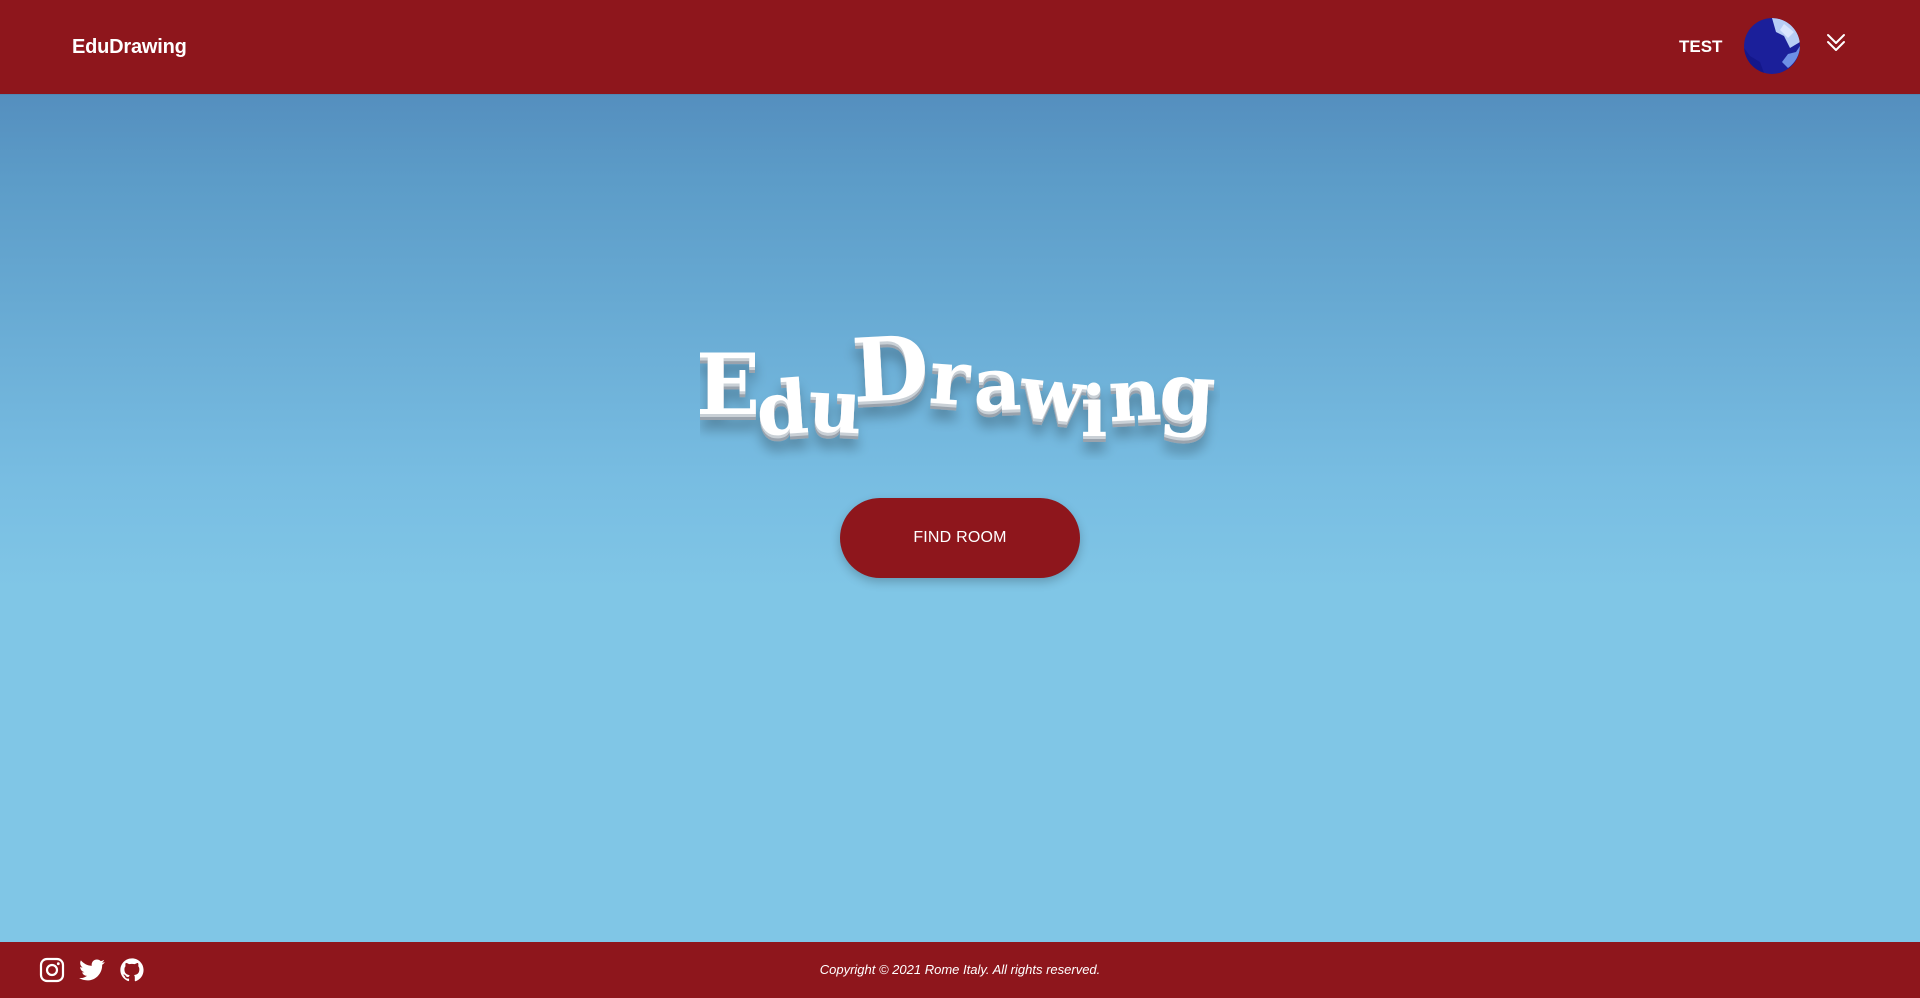  What do you see at coordinates (1836, 43) in the screenshot?
I see `menu-toggle-chevron-icon` at bounding box center [1836, 43].